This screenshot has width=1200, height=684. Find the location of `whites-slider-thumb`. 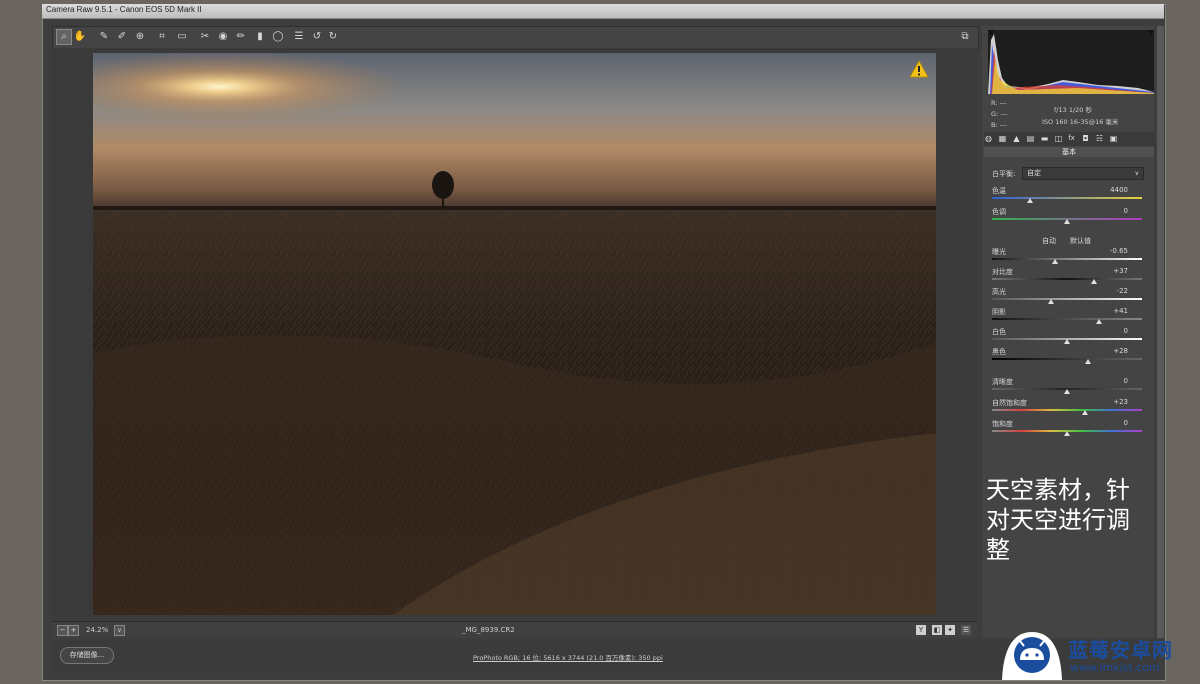

whites-slider-thumb is located at coordinates (1067, 341).